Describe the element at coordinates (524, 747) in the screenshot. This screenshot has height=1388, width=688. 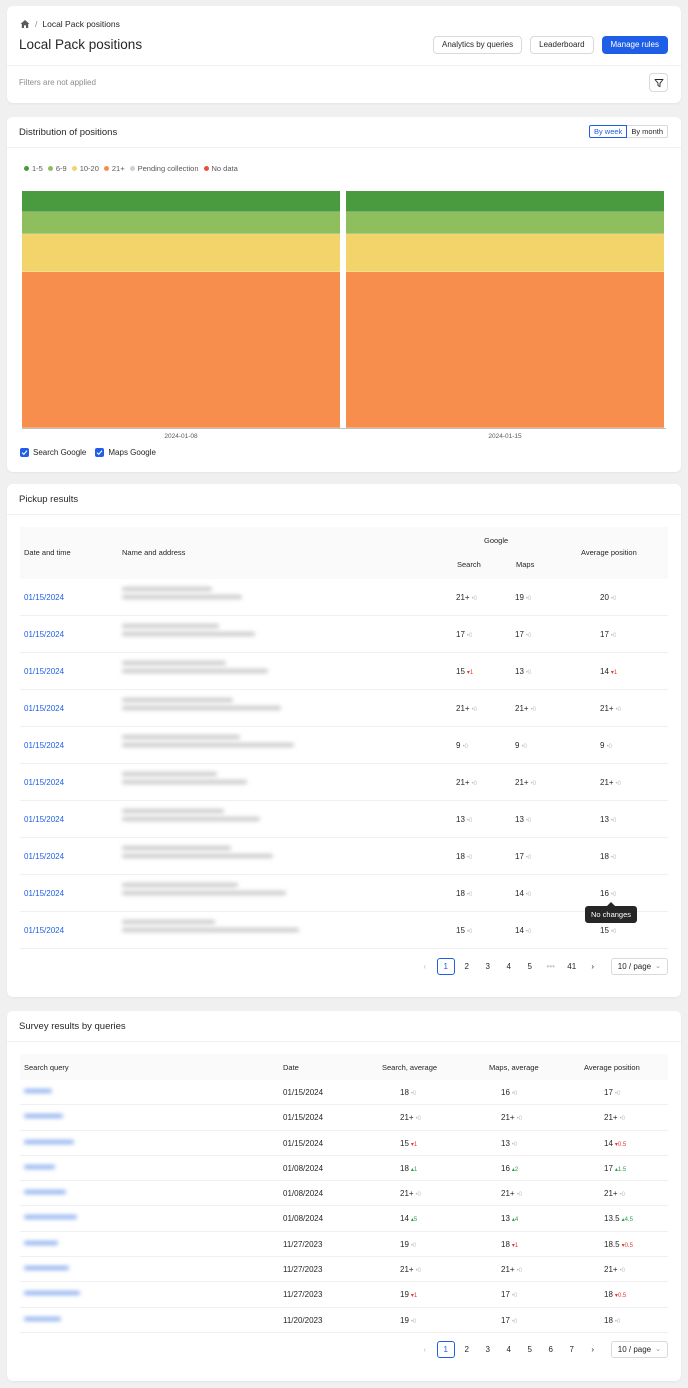
I see `maps-delta: •0` at that location.